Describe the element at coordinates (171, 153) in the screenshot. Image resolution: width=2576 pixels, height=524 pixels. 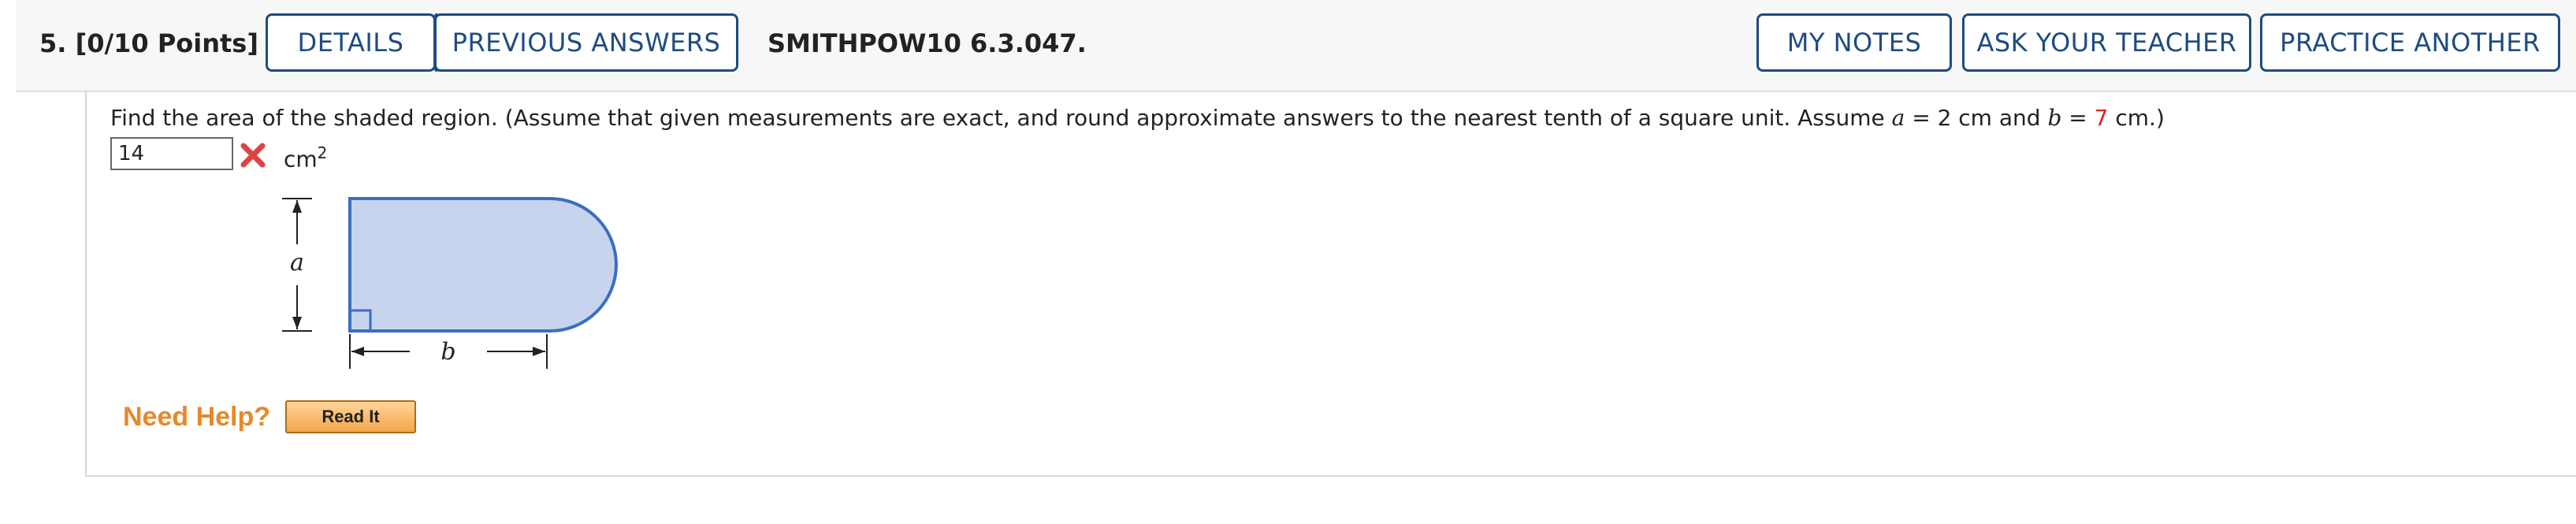
I see `answer-input` at that location.